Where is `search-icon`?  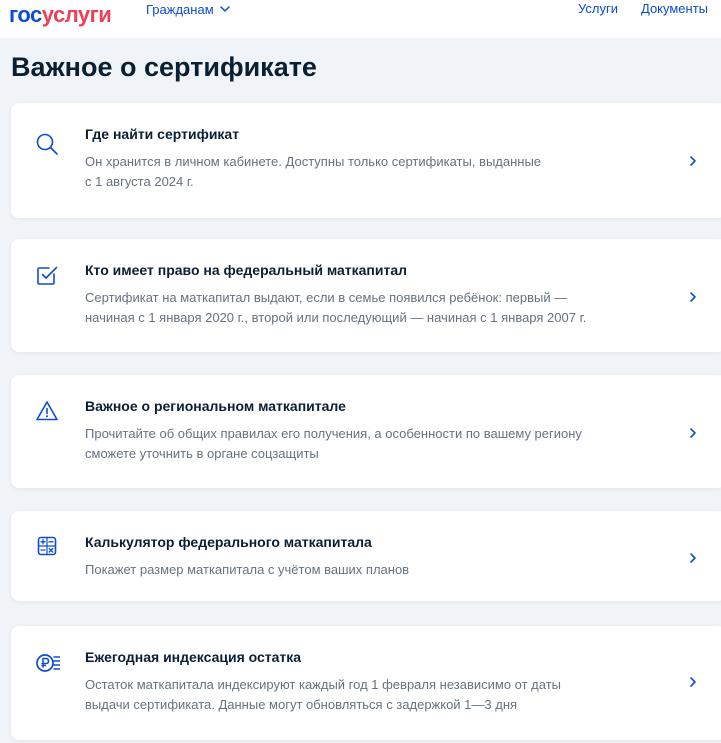
search-icon is located at coordinates (47, 144).